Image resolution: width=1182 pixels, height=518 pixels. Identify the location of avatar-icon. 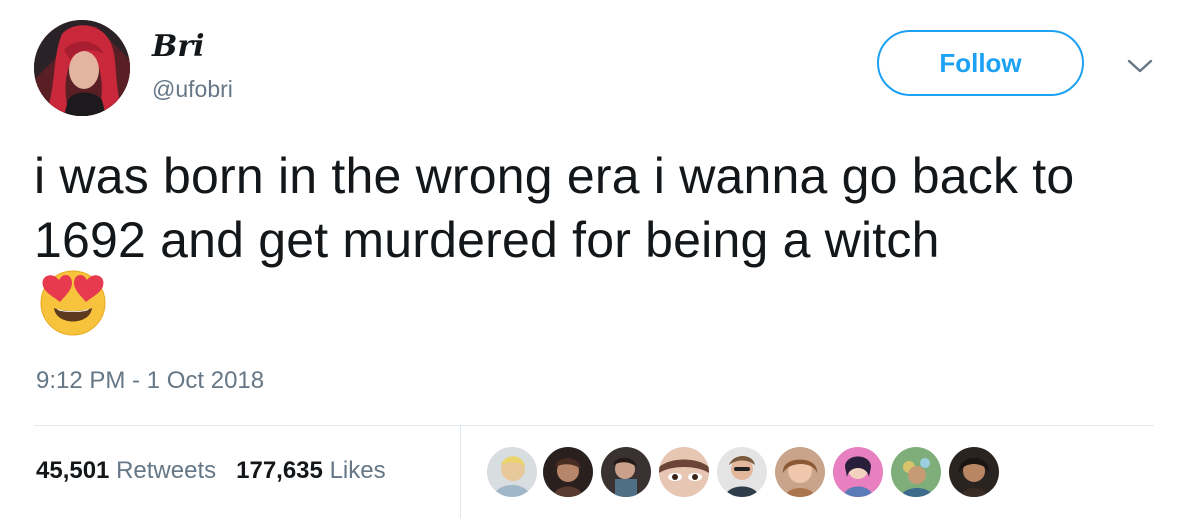
(82, 68).